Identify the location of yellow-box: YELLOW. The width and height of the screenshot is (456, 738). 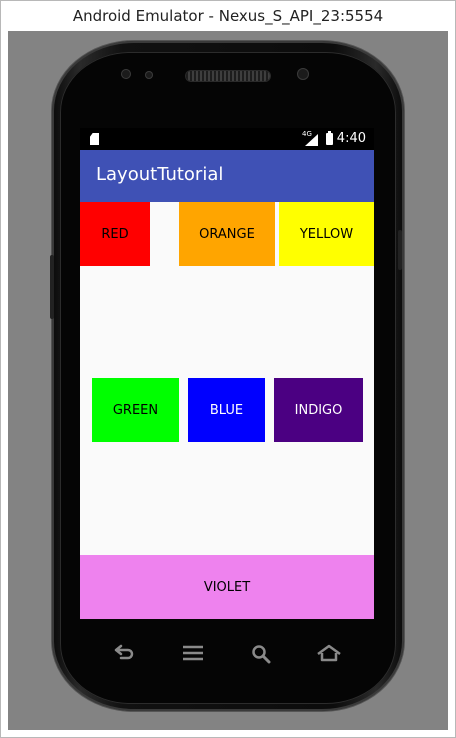
(326, 234).